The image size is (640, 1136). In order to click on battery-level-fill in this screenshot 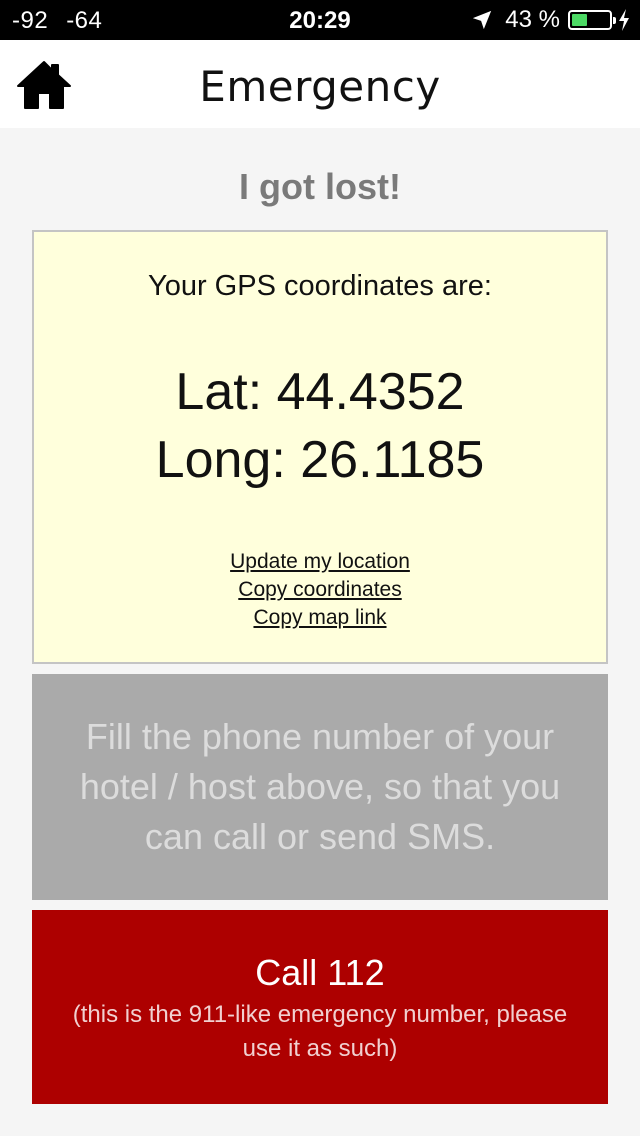, I will do `click(579, 20)`.